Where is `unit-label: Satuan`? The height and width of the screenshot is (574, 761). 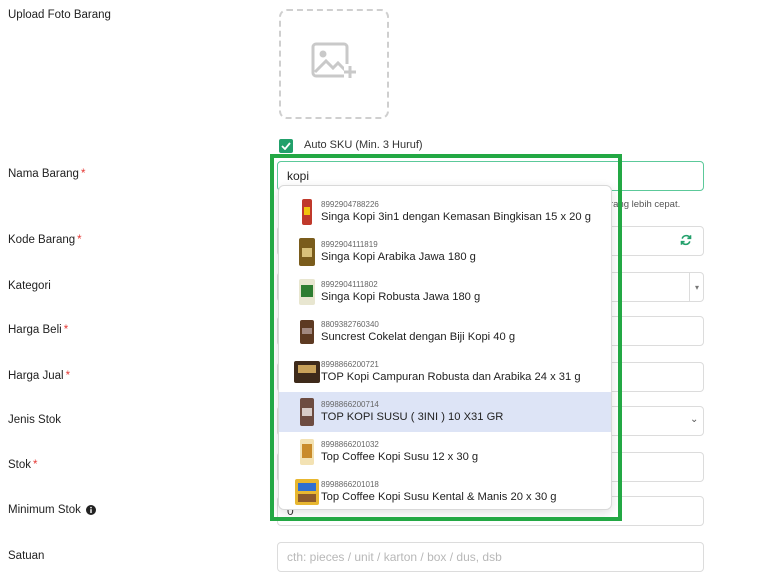 unit-label: Satuan is located at coordinates (26, 556).